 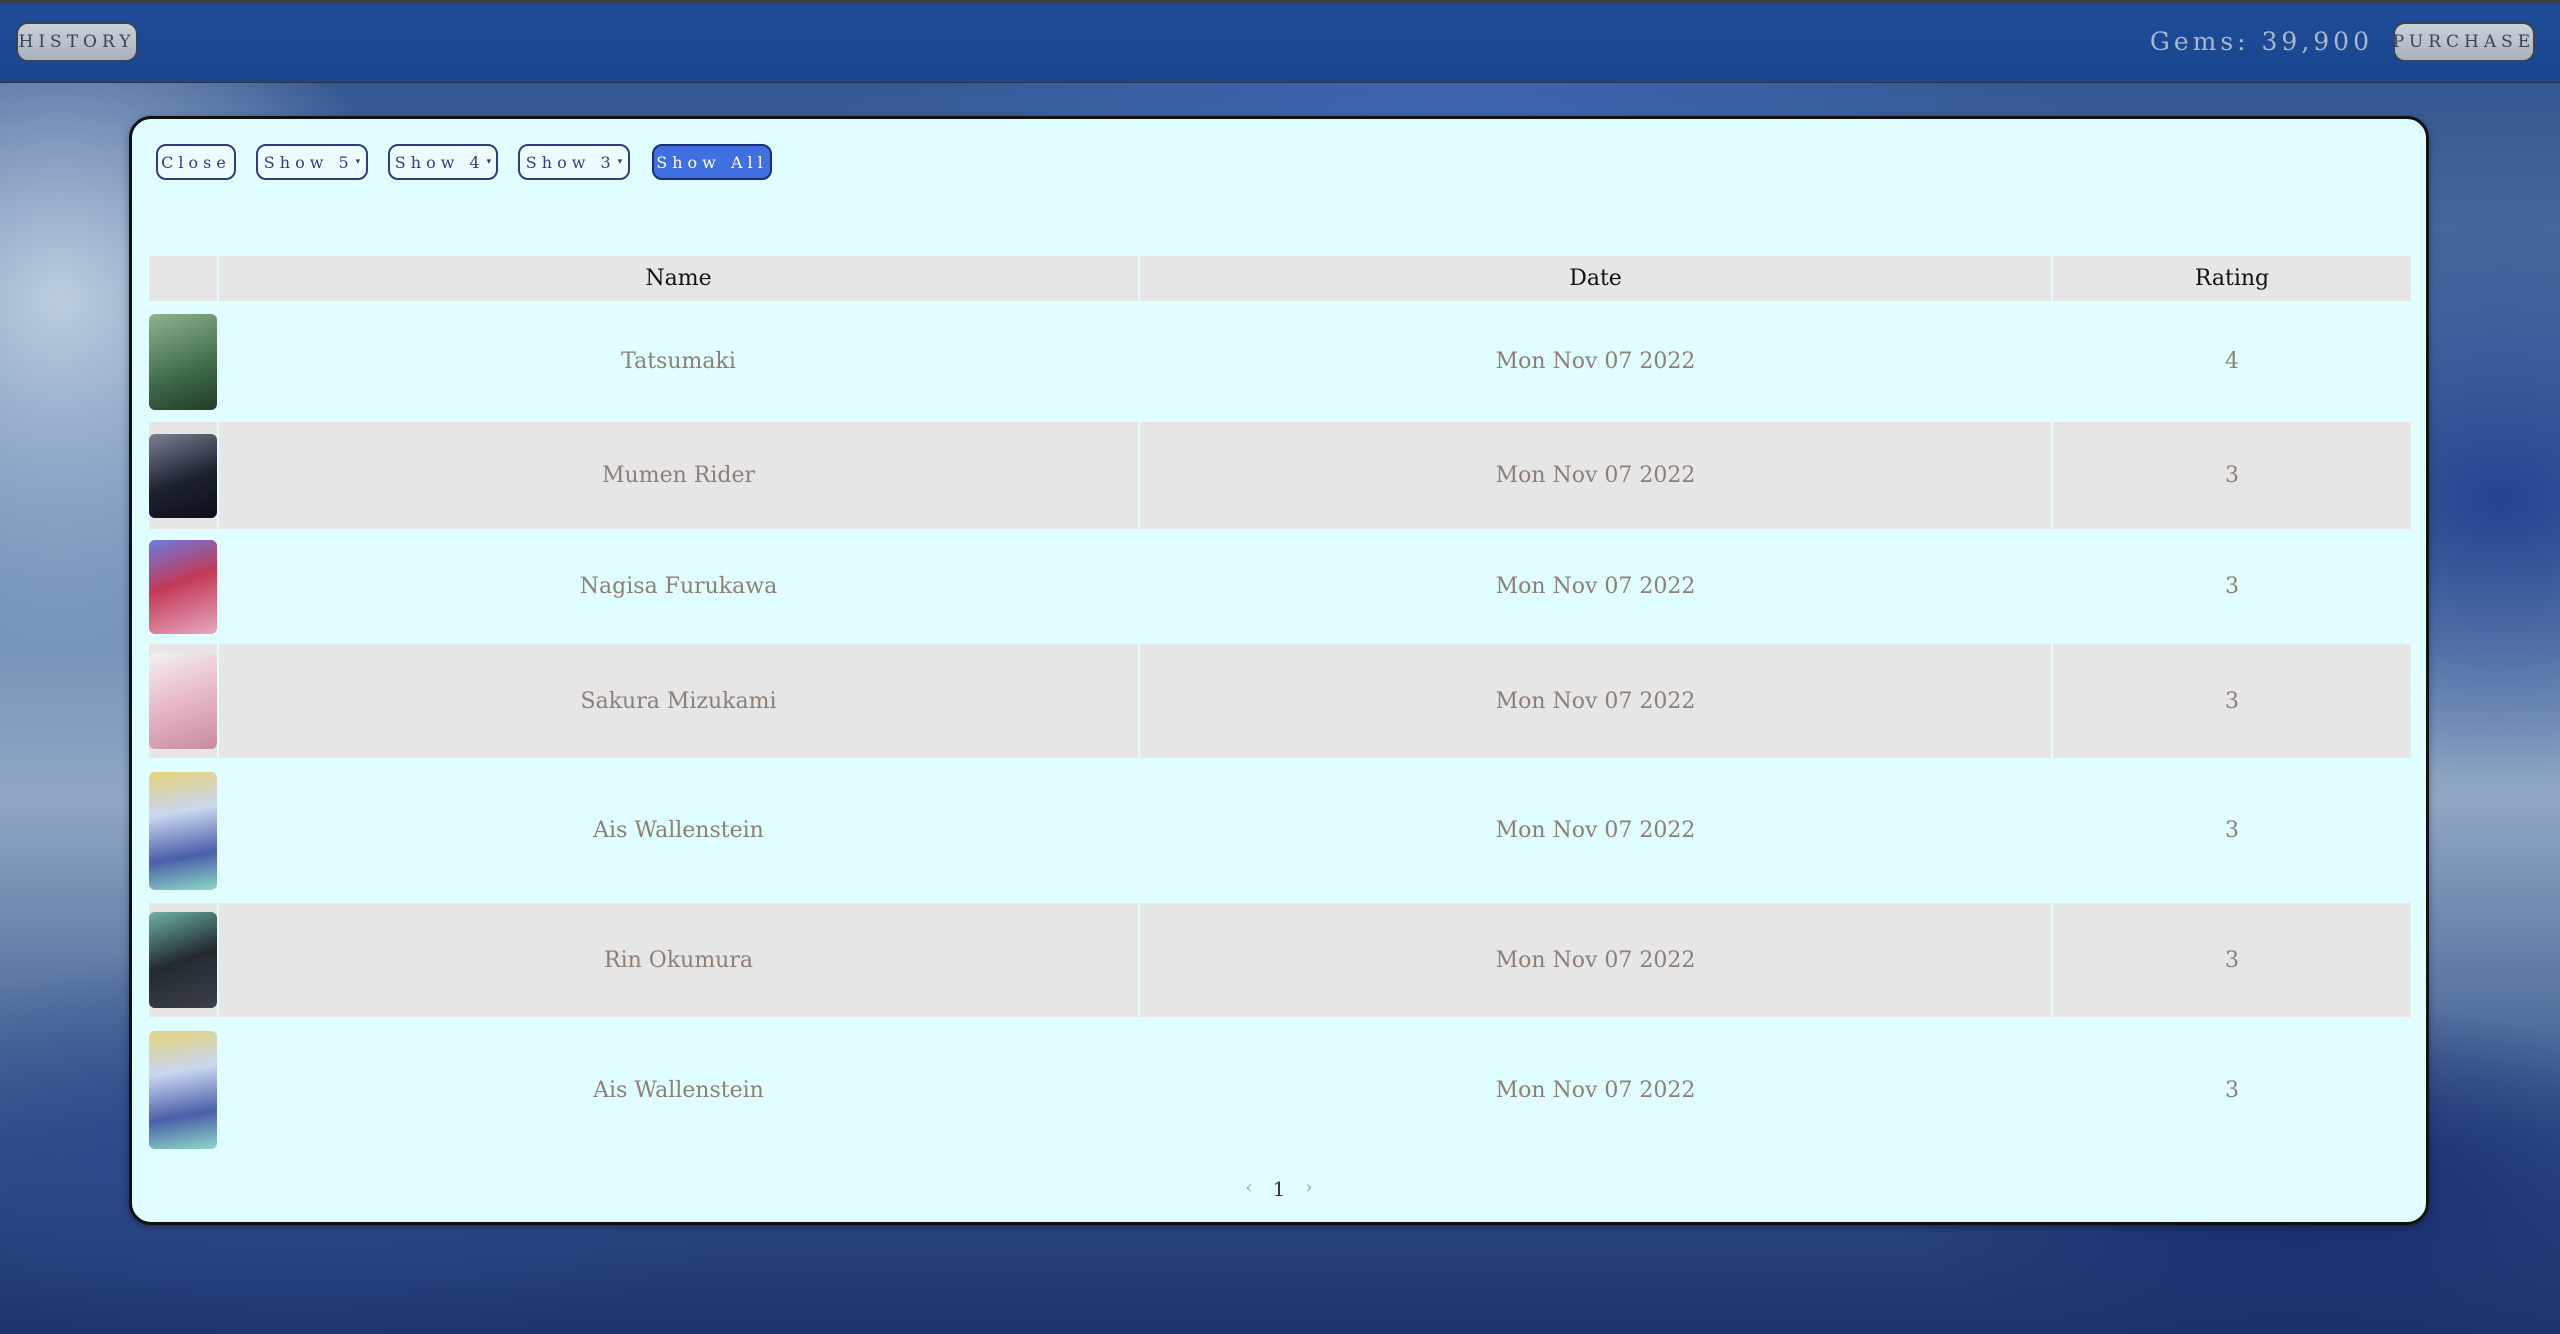 I want to click on name-cell: Mumen Rider, so click(x=677, y=475).